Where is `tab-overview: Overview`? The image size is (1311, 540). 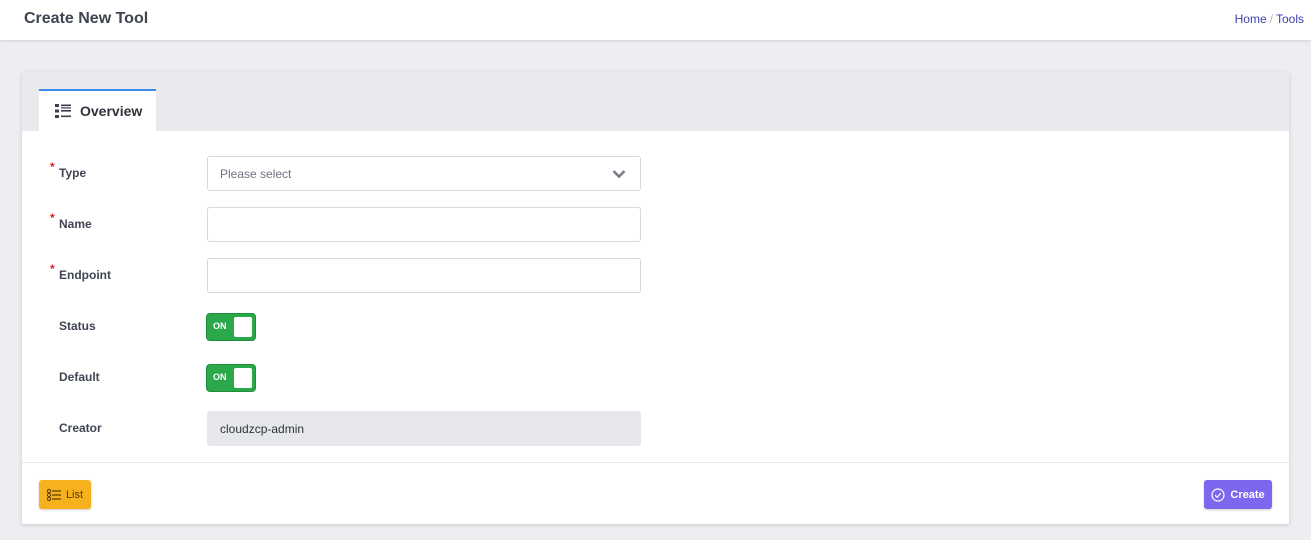 tab-overview: Overview is located at coordinates (97, 110).